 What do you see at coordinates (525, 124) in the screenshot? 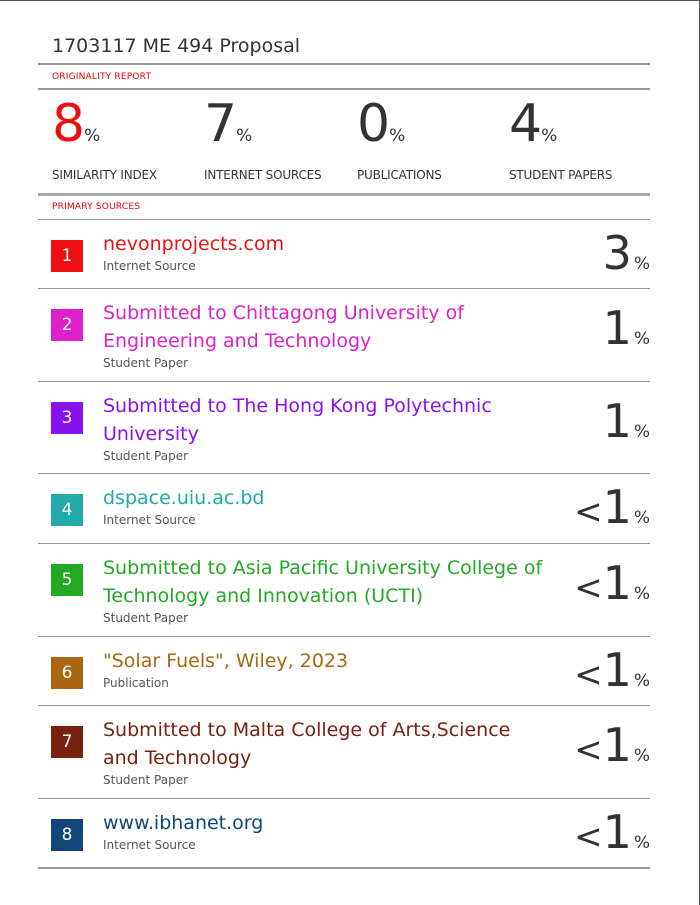
I see `student-papers-value: 4` at bounding box center [525, 124].